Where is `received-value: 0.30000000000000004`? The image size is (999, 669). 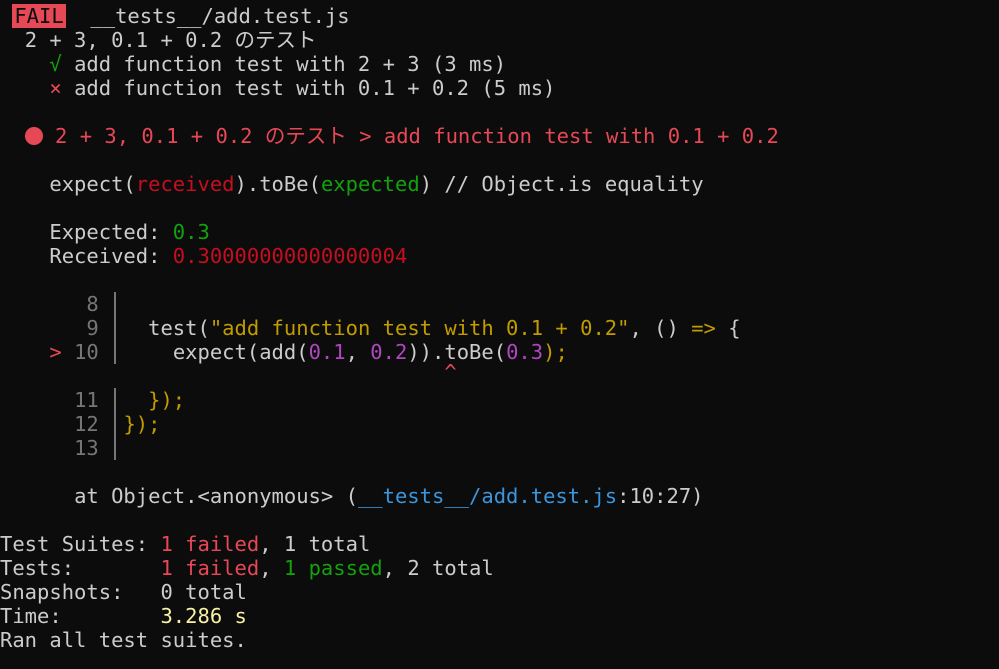 received-value: 0.30000000000000004 is located at coordinates (290, 256).